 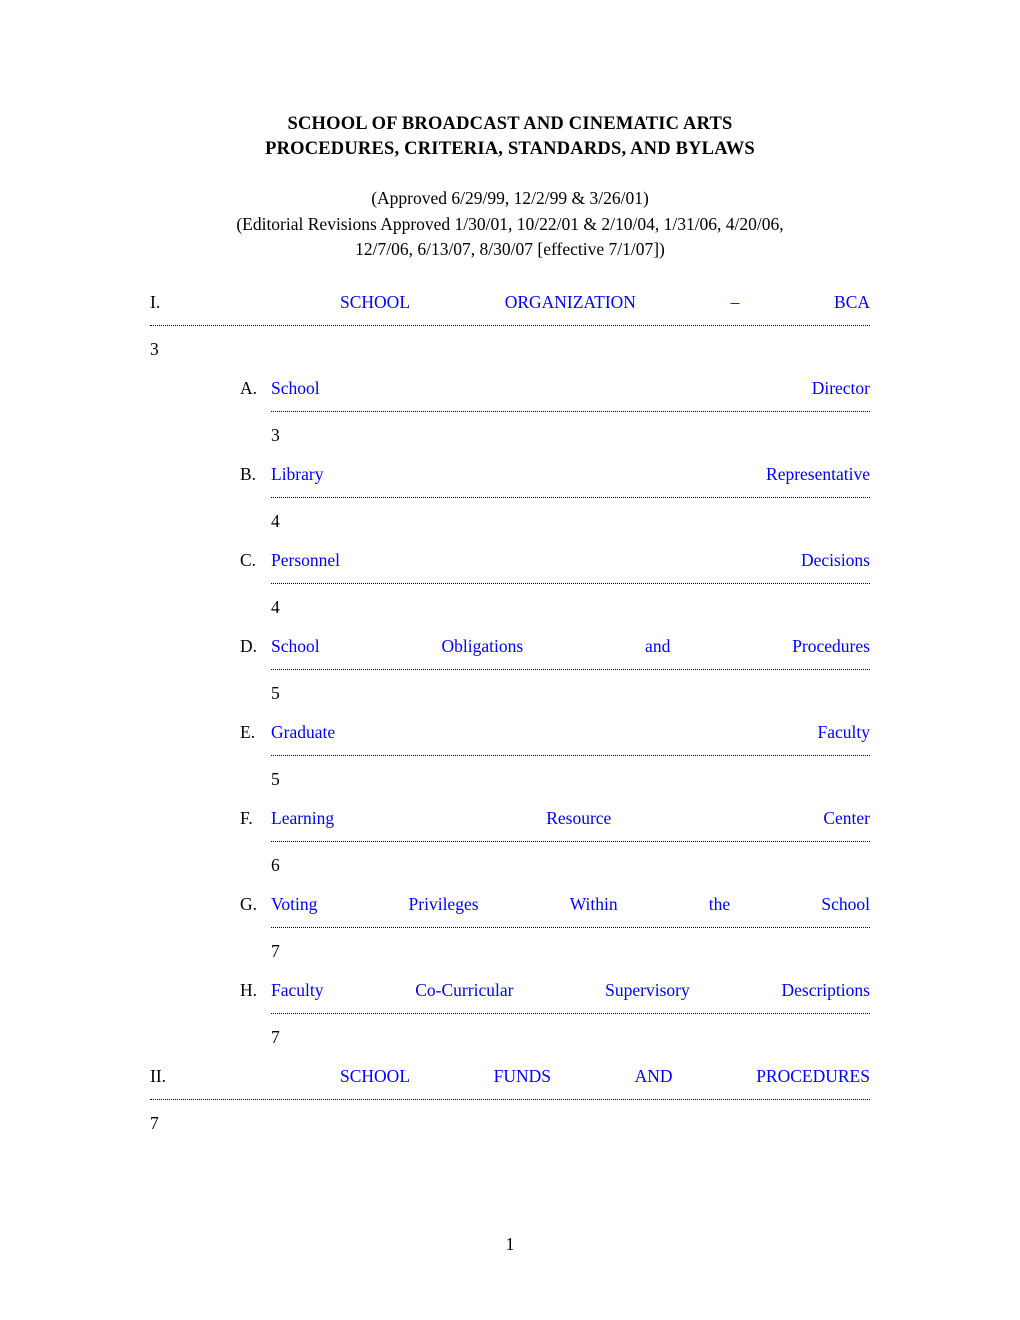 I want to click on toc-entry-marker: H., so click(x=249, y=990).